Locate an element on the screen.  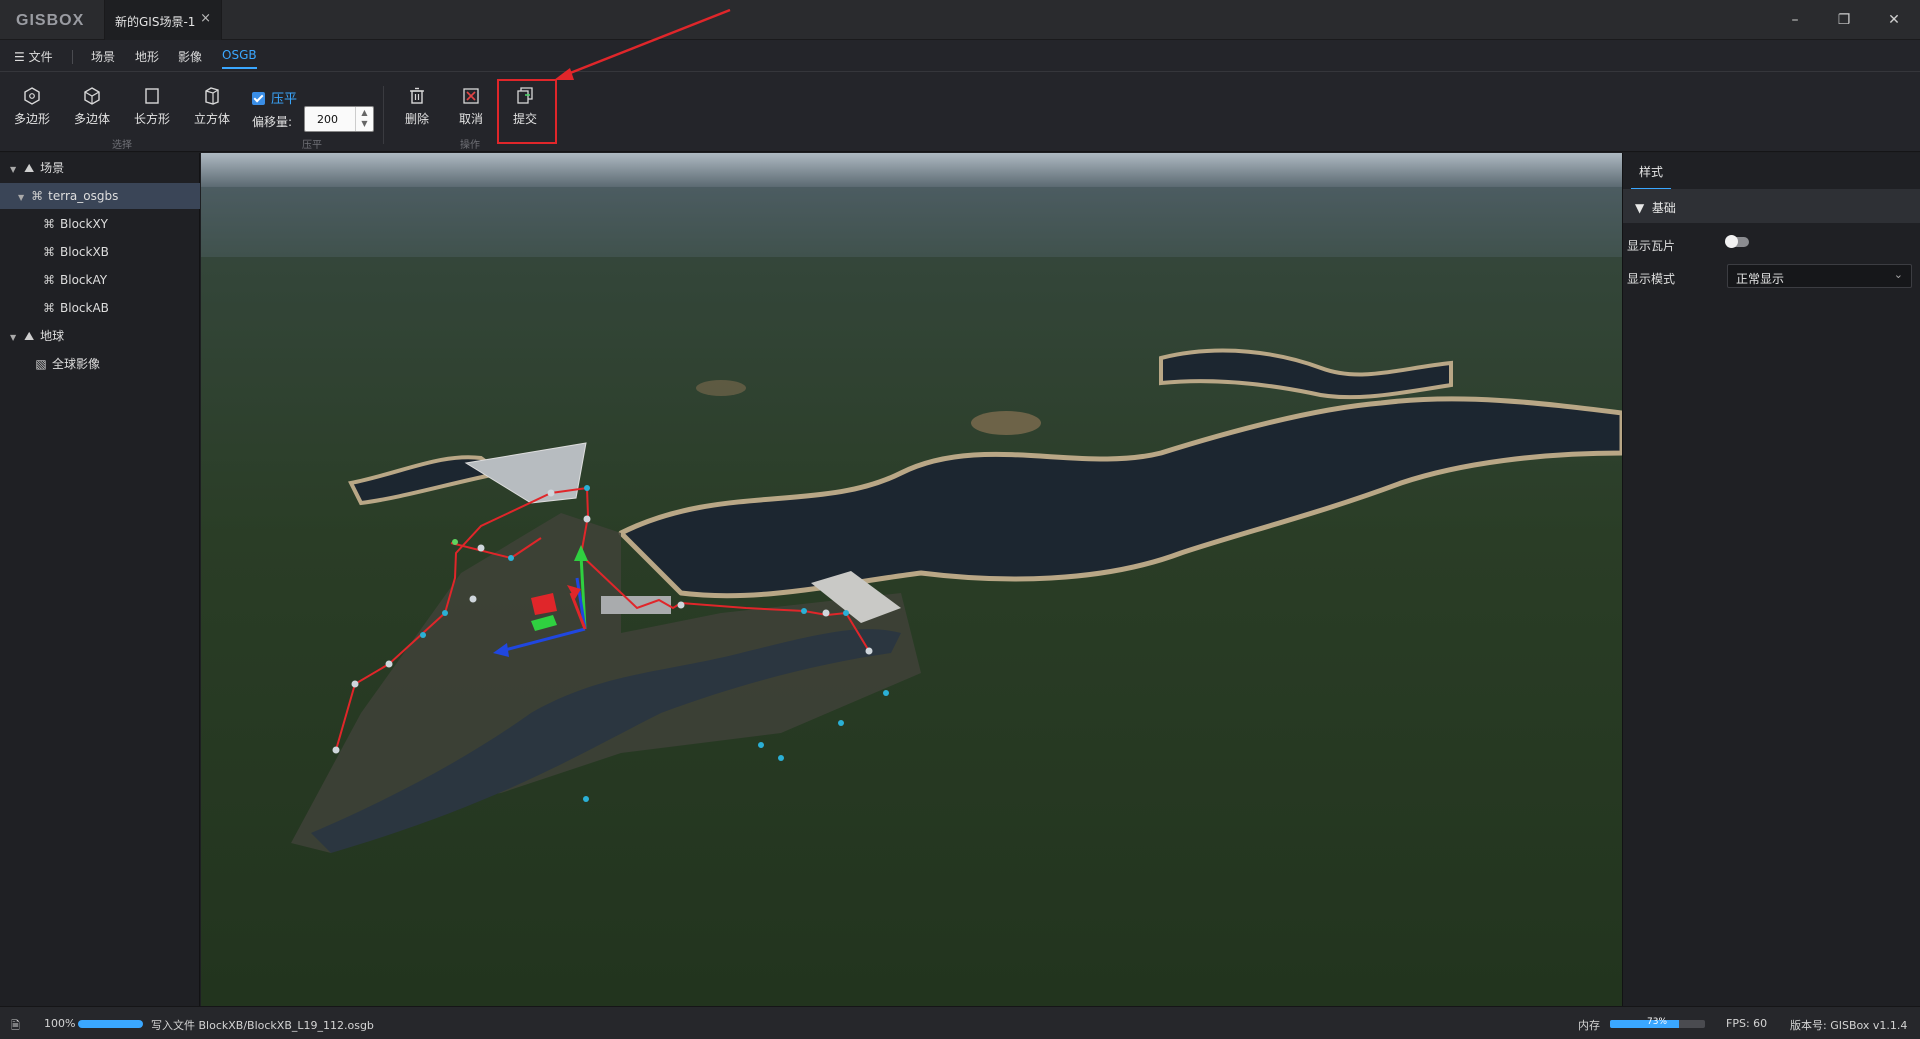
imagery-icon: ▧ is located at coordinates (41, 364).